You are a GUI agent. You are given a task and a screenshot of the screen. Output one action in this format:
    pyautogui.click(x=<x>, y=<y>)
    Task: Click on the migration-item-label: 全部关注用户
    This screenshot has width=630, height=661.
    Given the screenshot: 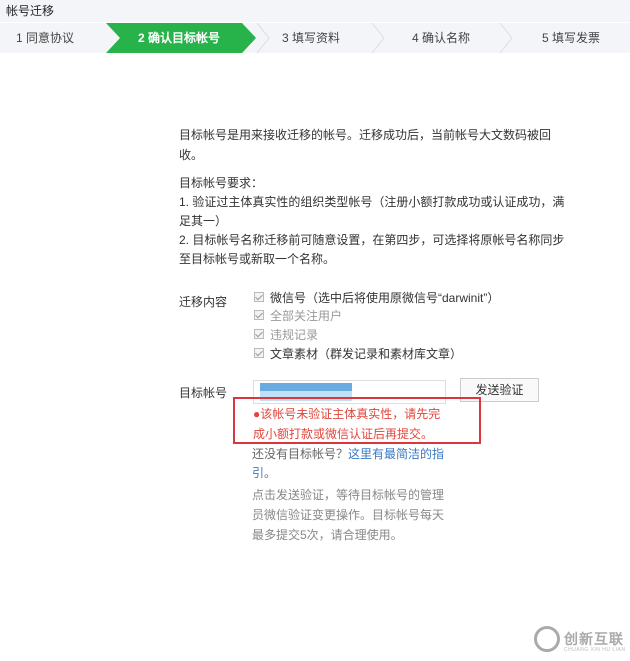 What is the action you would take?
    pyautogui.click(x=306, y=315)
    